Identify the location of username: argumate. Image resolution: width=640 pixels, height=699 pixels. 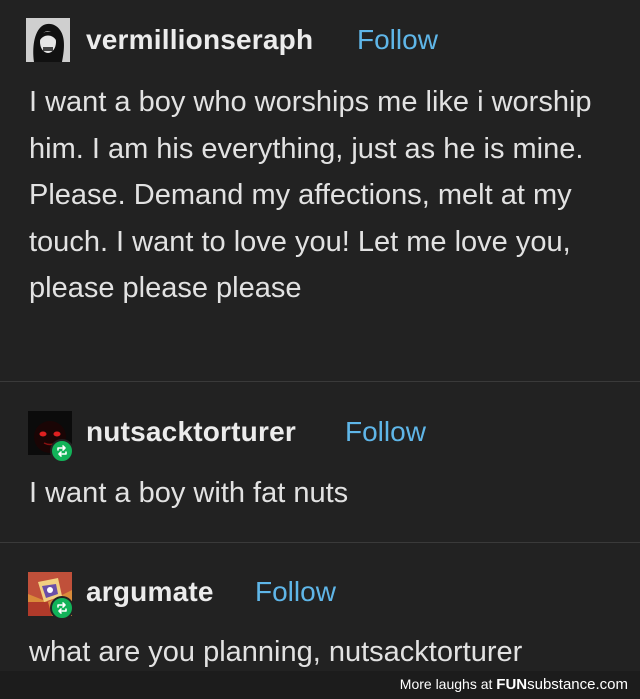
(150, 592).